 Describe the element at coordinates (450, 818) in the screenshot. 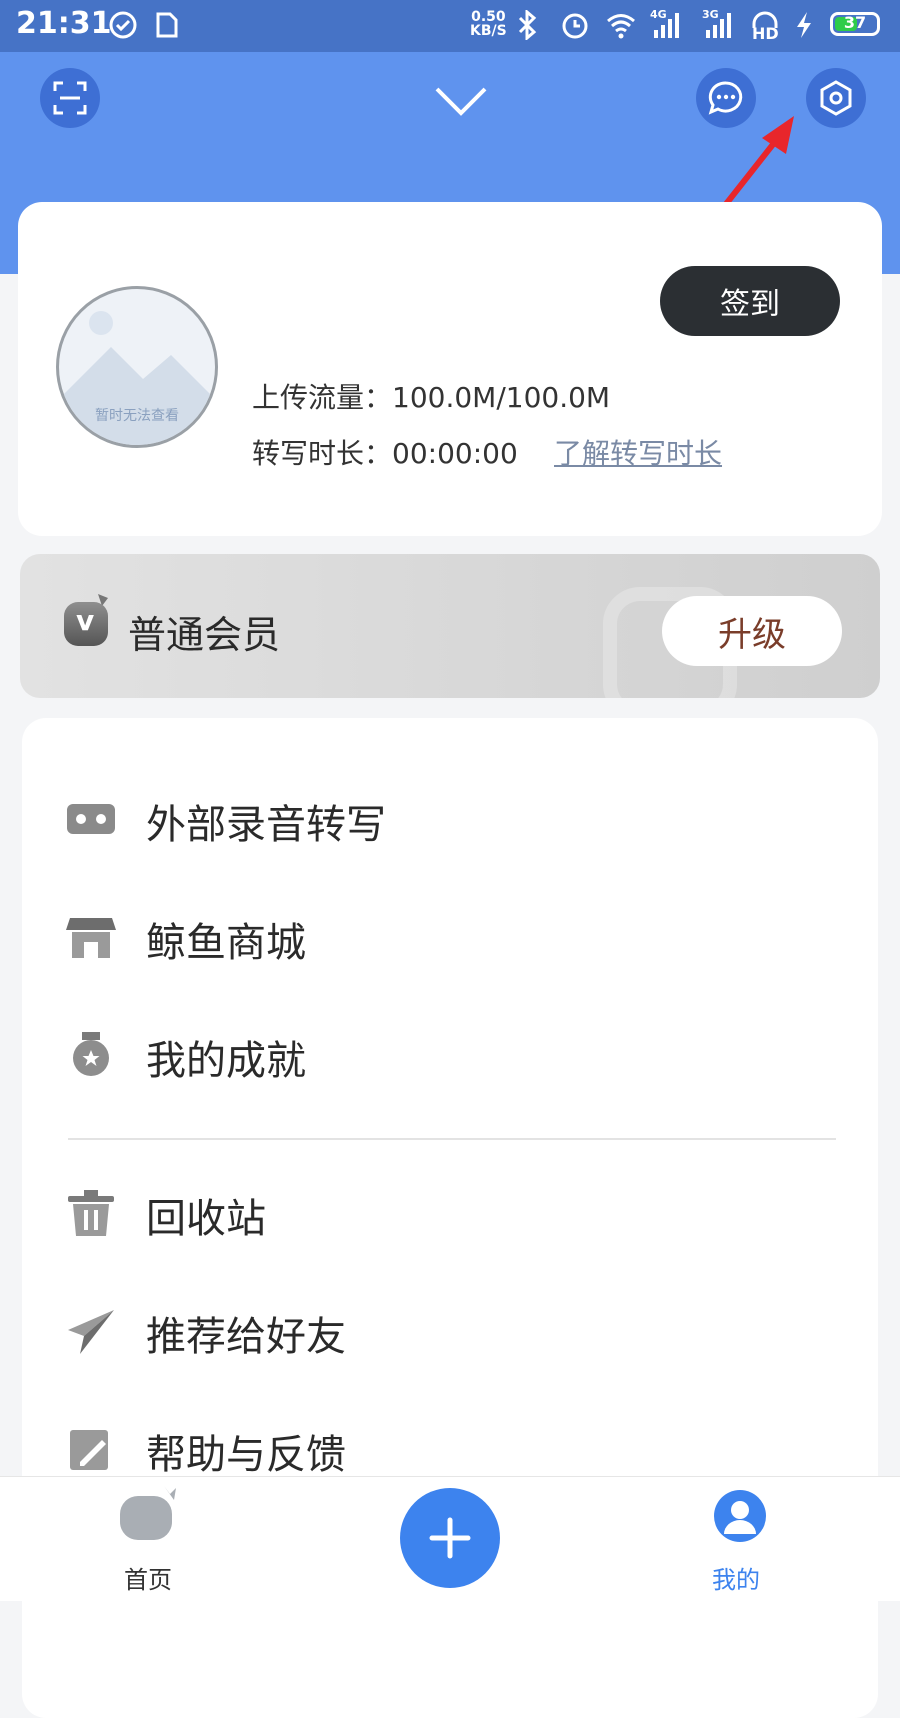

I see `menu-item-external-transcribe: 外部录音转写` at that location.